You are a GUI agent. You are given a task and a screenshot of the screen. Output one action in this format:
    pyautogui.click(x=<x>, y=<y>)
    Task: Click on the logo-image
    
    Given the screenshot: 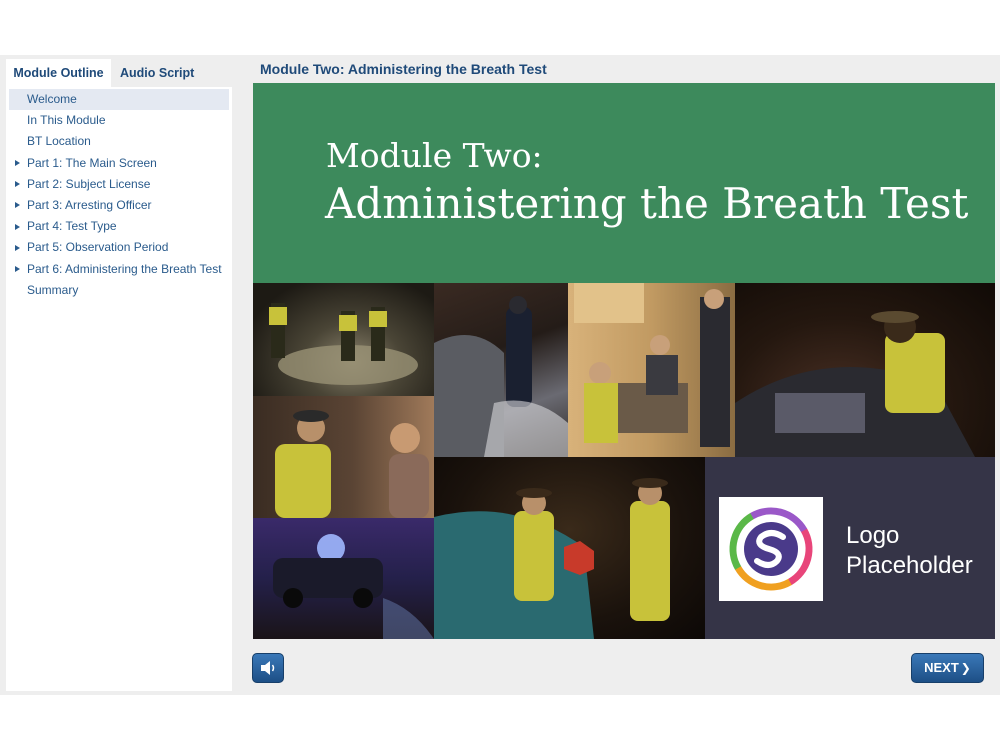 What is the action you would take?
    pyautogui.click(x=771, y=549)
    